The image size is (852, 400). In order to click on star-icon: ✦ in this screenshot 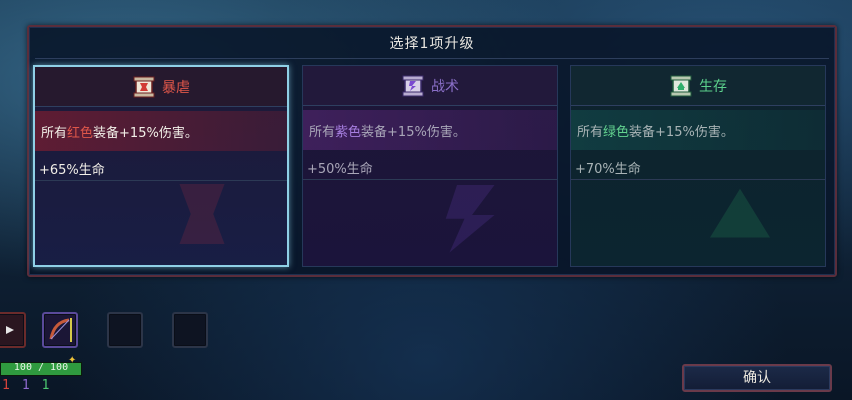, I will do `click(72, 360)`.